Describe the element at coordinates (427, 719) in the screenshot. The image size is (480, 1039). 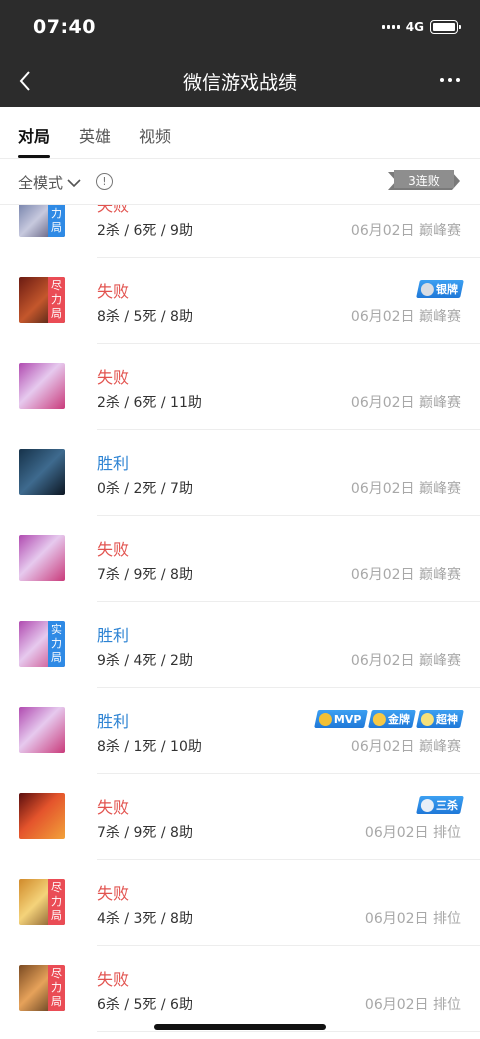
I see `sword-icon` at that location.